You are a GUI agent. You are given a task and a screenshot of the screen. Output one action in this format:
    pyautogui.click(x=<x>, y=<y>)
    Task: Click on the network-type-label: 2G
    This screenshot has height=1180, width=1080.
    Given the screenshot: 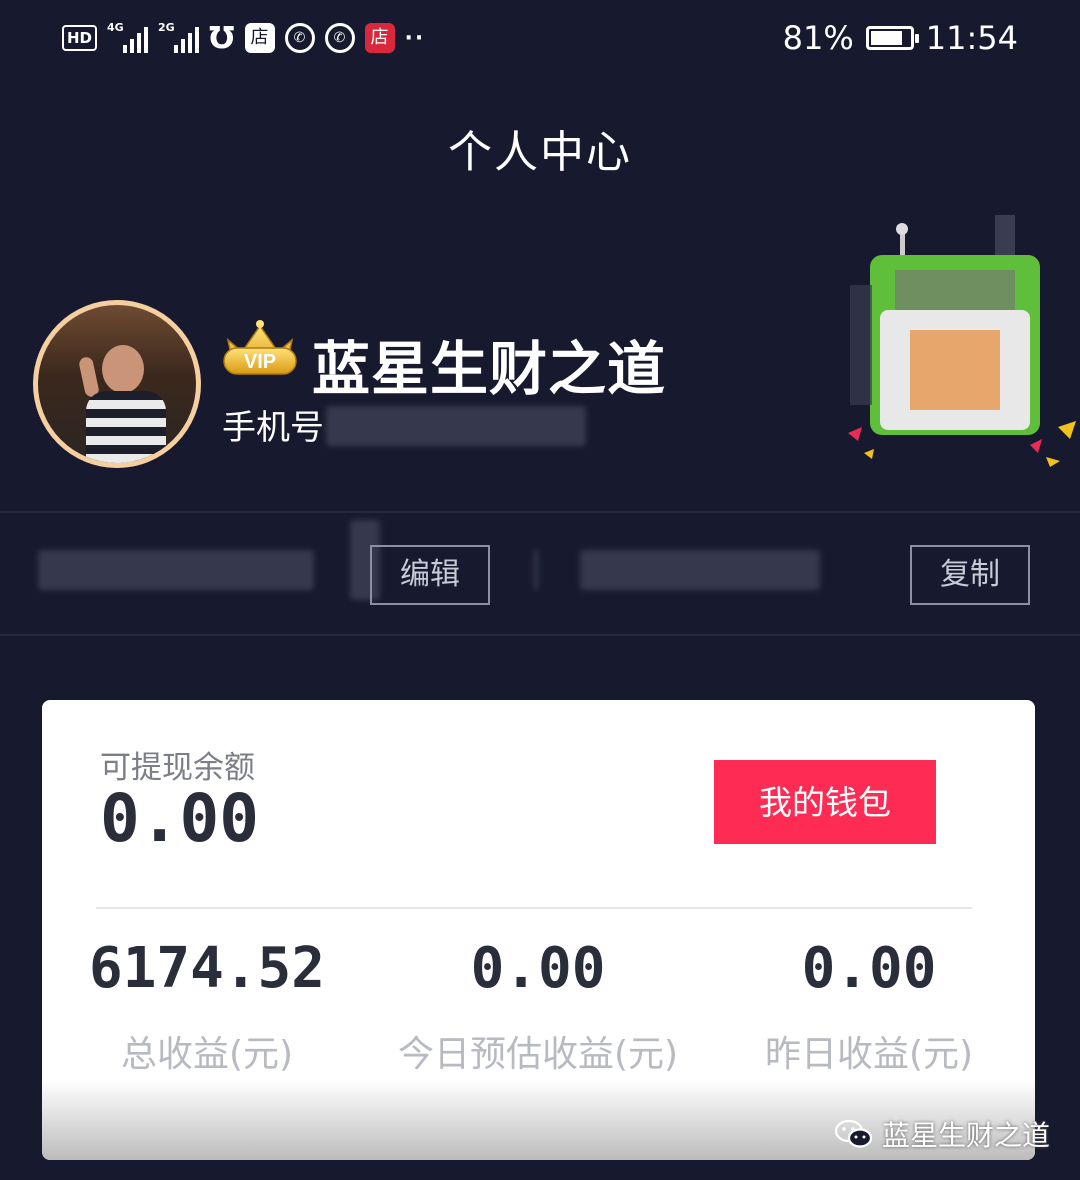 What is the action you would take?
    pyautogui.click(x=166, y=27)
    